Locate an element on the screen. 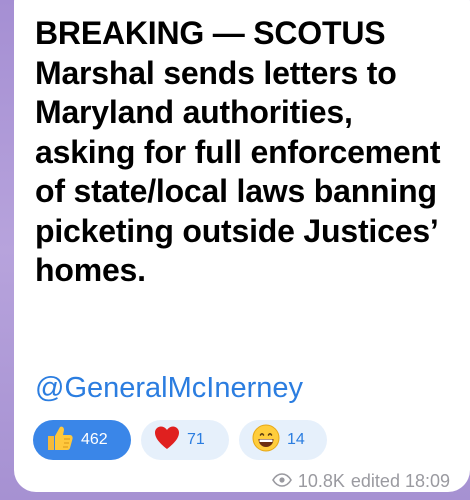 This screenshot has width=470, height=500. message-meta: 10.8K edited 18:09 is located at coordinates (360, 481).